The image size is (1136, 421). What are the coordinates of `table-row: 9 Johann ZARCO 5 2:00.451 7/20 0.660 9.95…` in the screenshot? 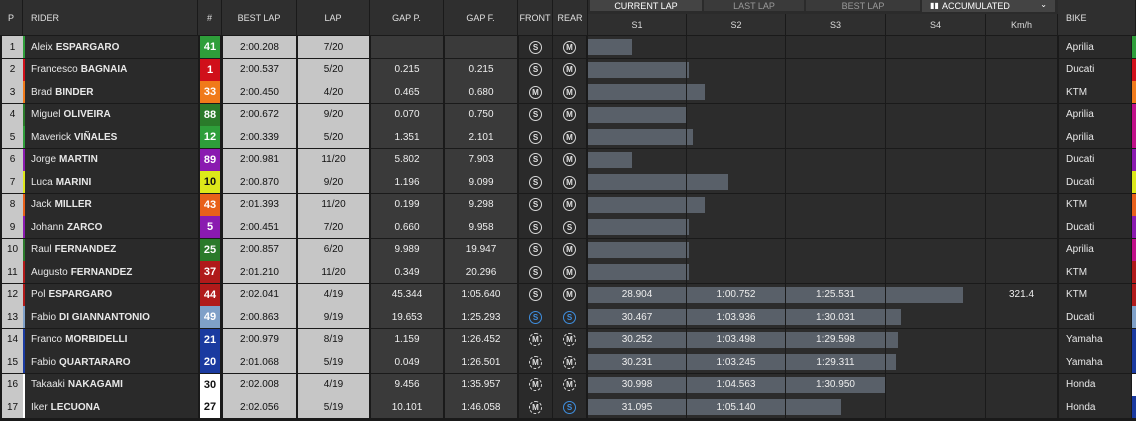 It's located at (568, 227).